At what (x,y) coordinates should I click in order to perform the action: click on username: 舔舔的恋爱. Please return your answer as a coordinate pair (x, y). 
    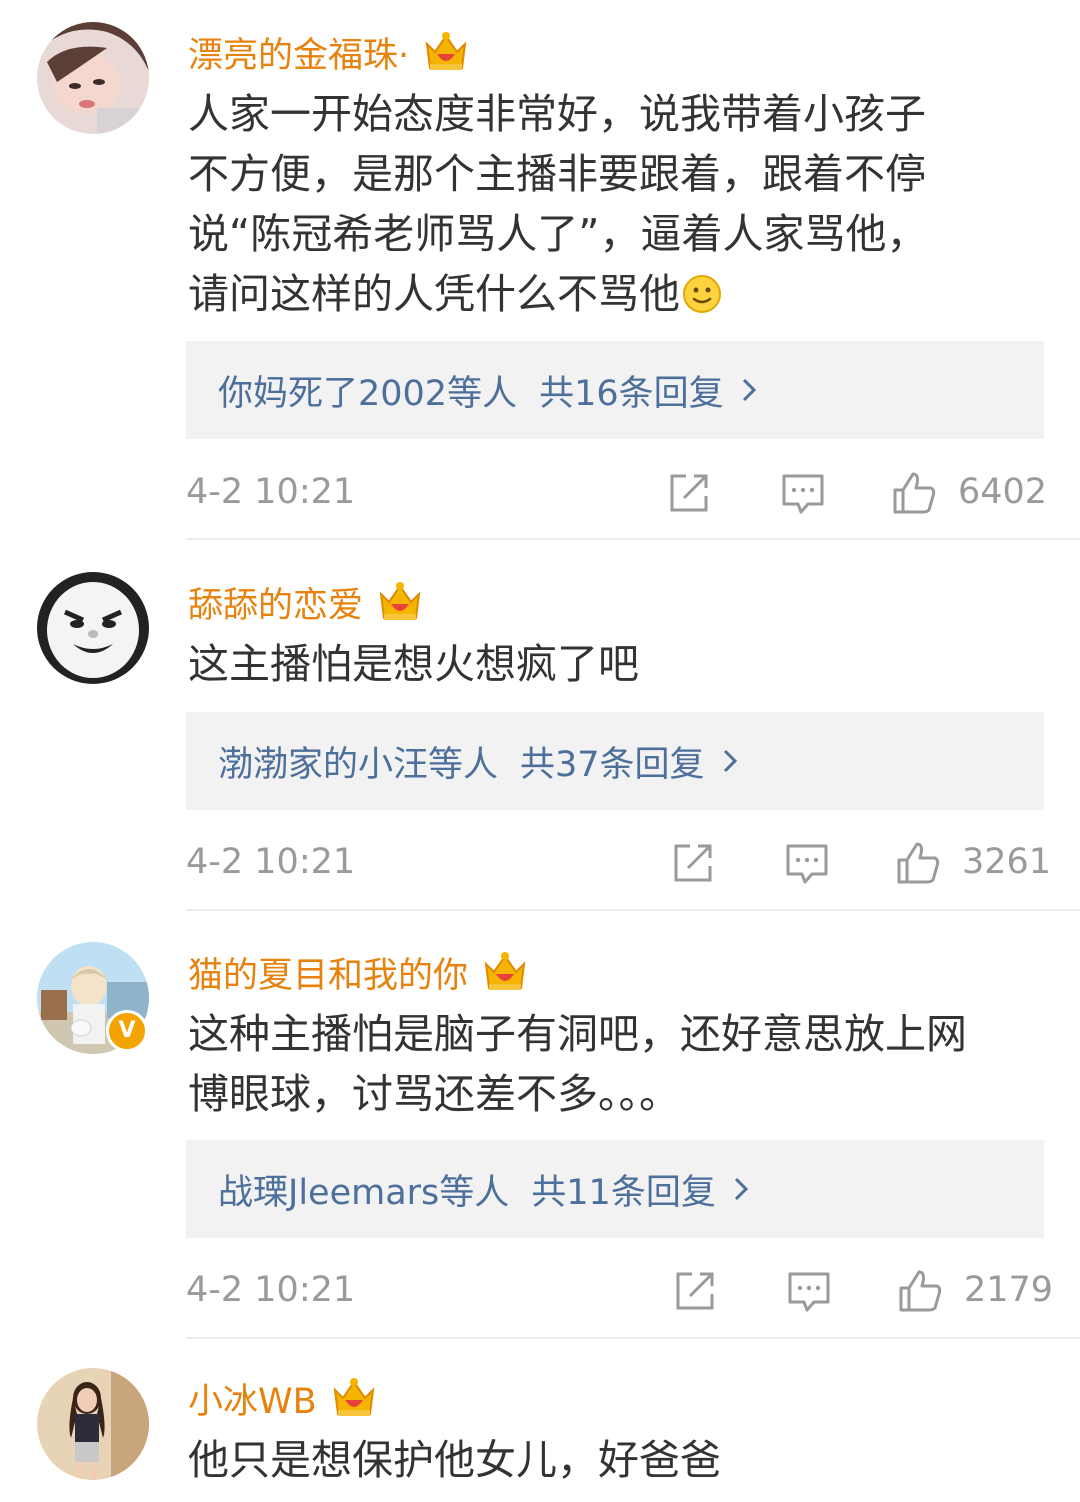
    Looking at the image, I should click on (275, 602).